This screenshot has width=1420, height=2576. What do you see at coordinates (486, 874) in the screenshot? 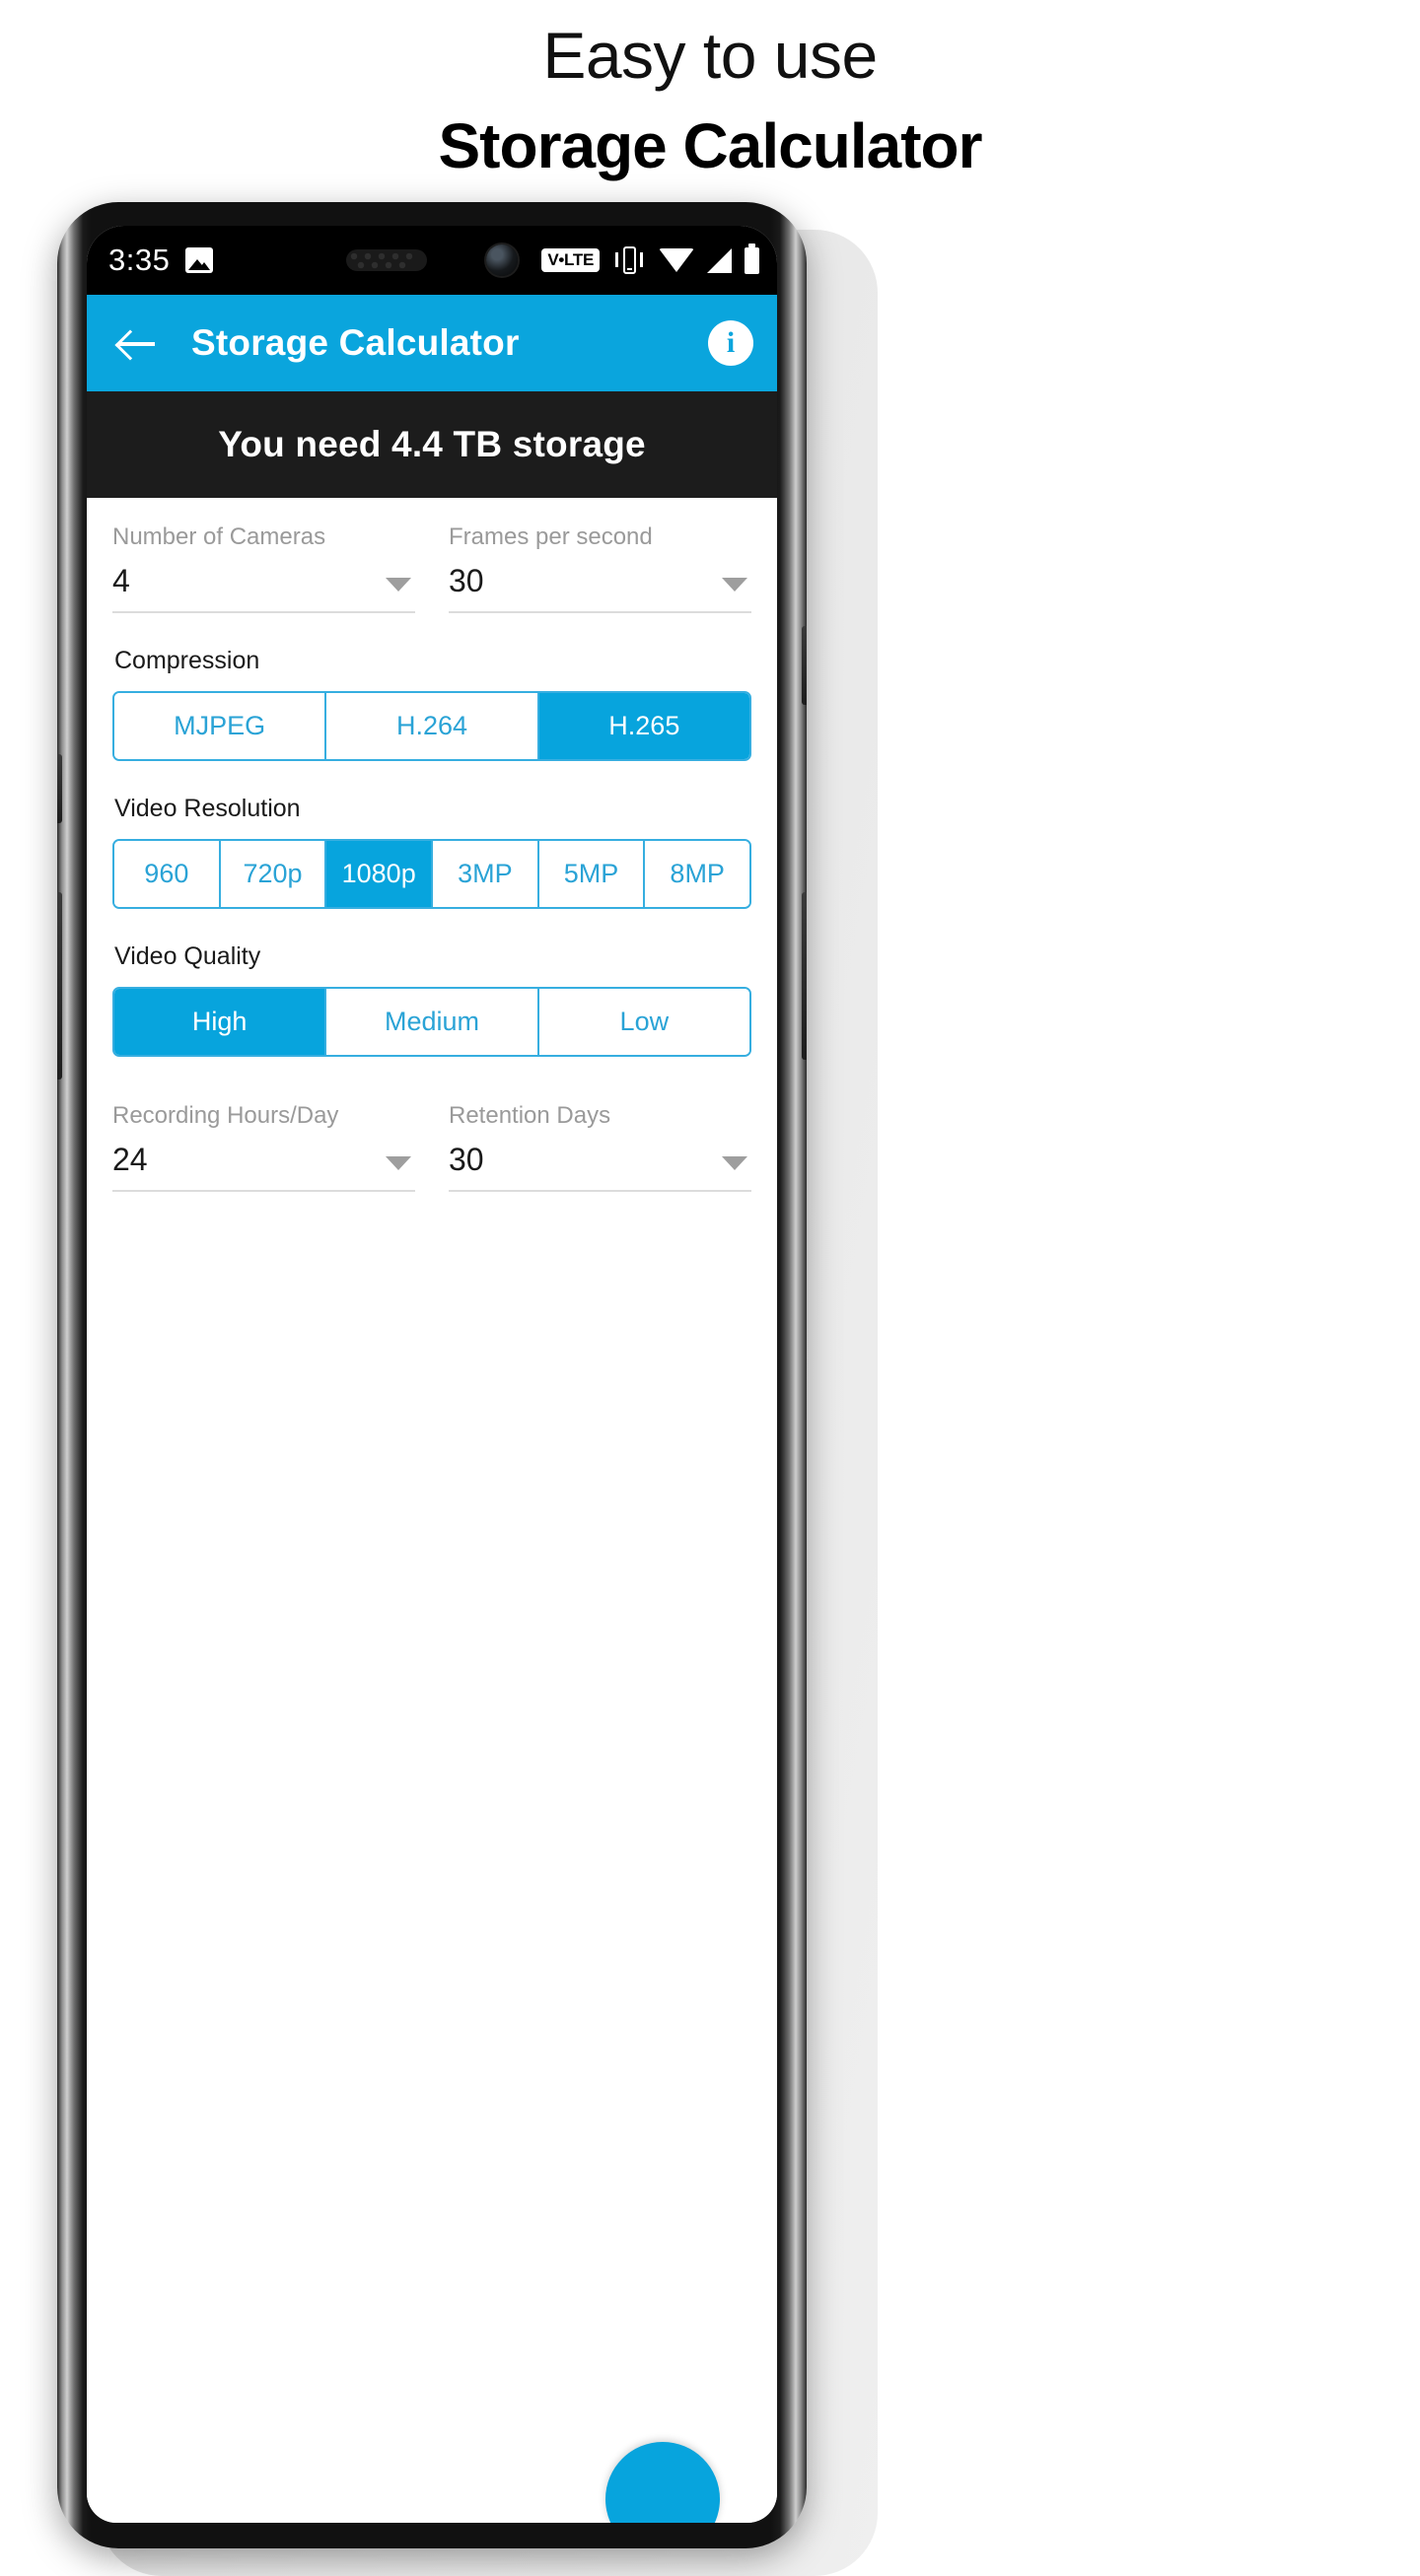
I see `seg-resolution-3mp: 3MP` at bounding box center [486, 874].